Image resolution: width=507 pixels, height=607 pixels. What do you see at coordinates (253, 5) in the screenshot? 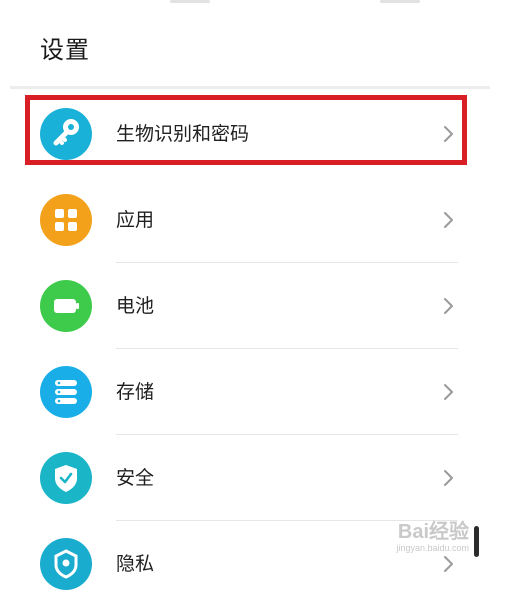
I see `status-bar` at bounding box center [253, 5].